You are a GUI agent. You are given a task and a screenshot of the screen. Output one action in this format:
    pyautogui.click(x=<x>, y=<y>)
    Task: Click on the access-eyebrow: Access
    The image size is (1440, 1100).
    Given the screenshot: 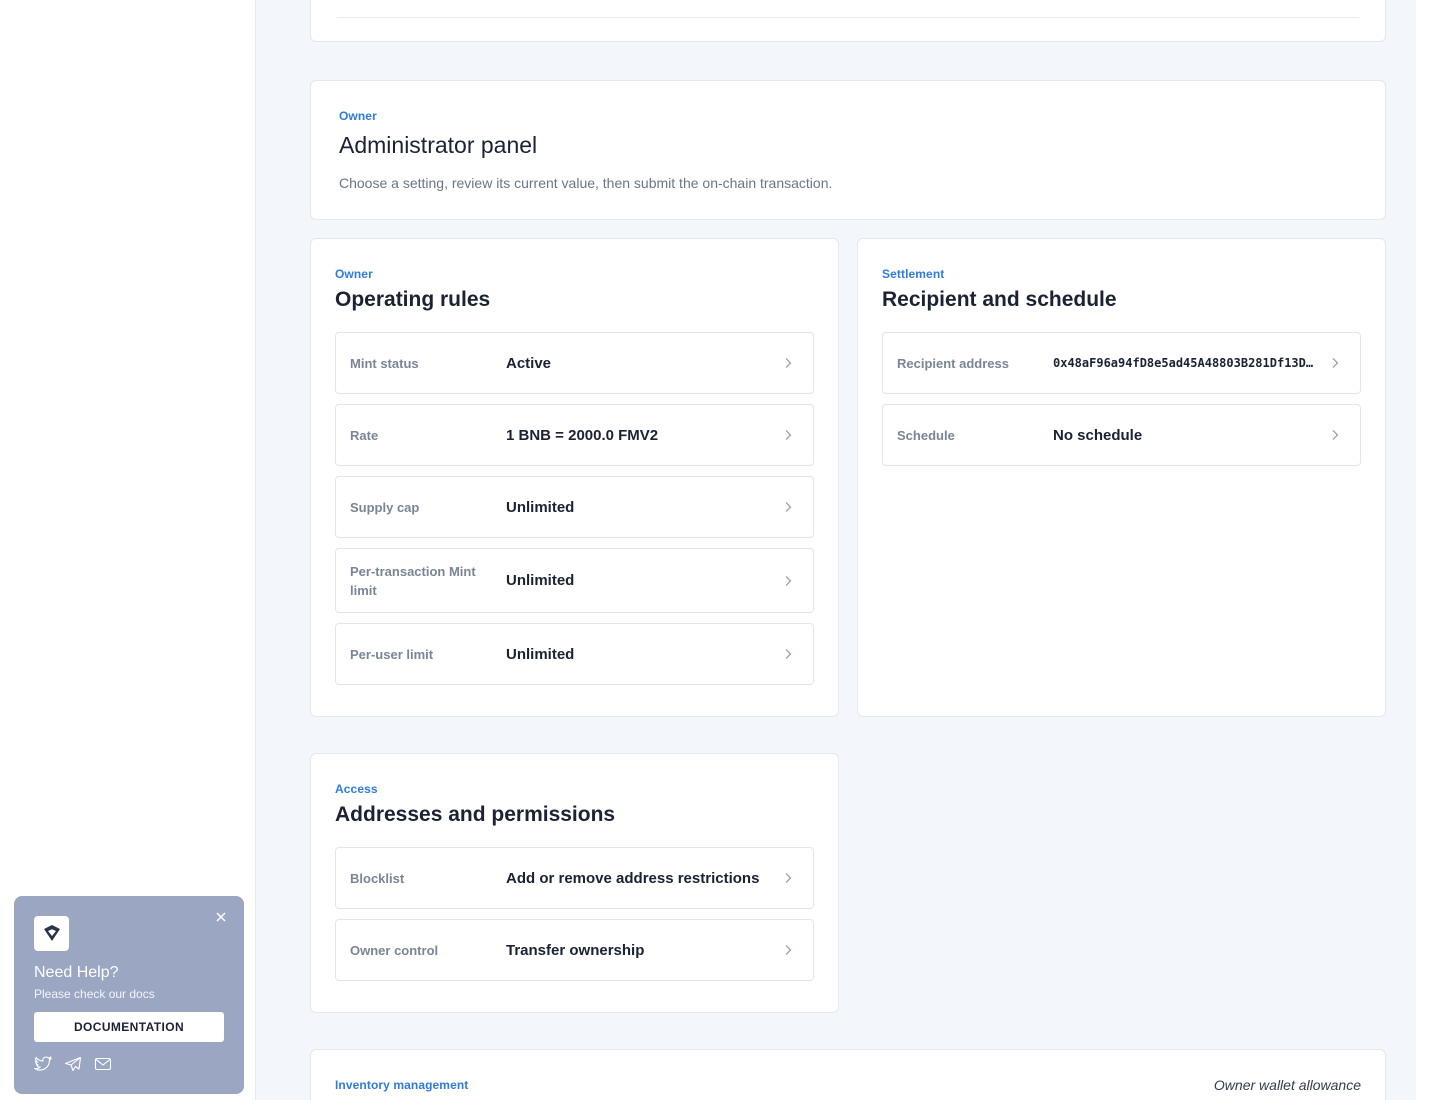 What is the action you would take?
    pyautogui.click(x=356, y=789)
    